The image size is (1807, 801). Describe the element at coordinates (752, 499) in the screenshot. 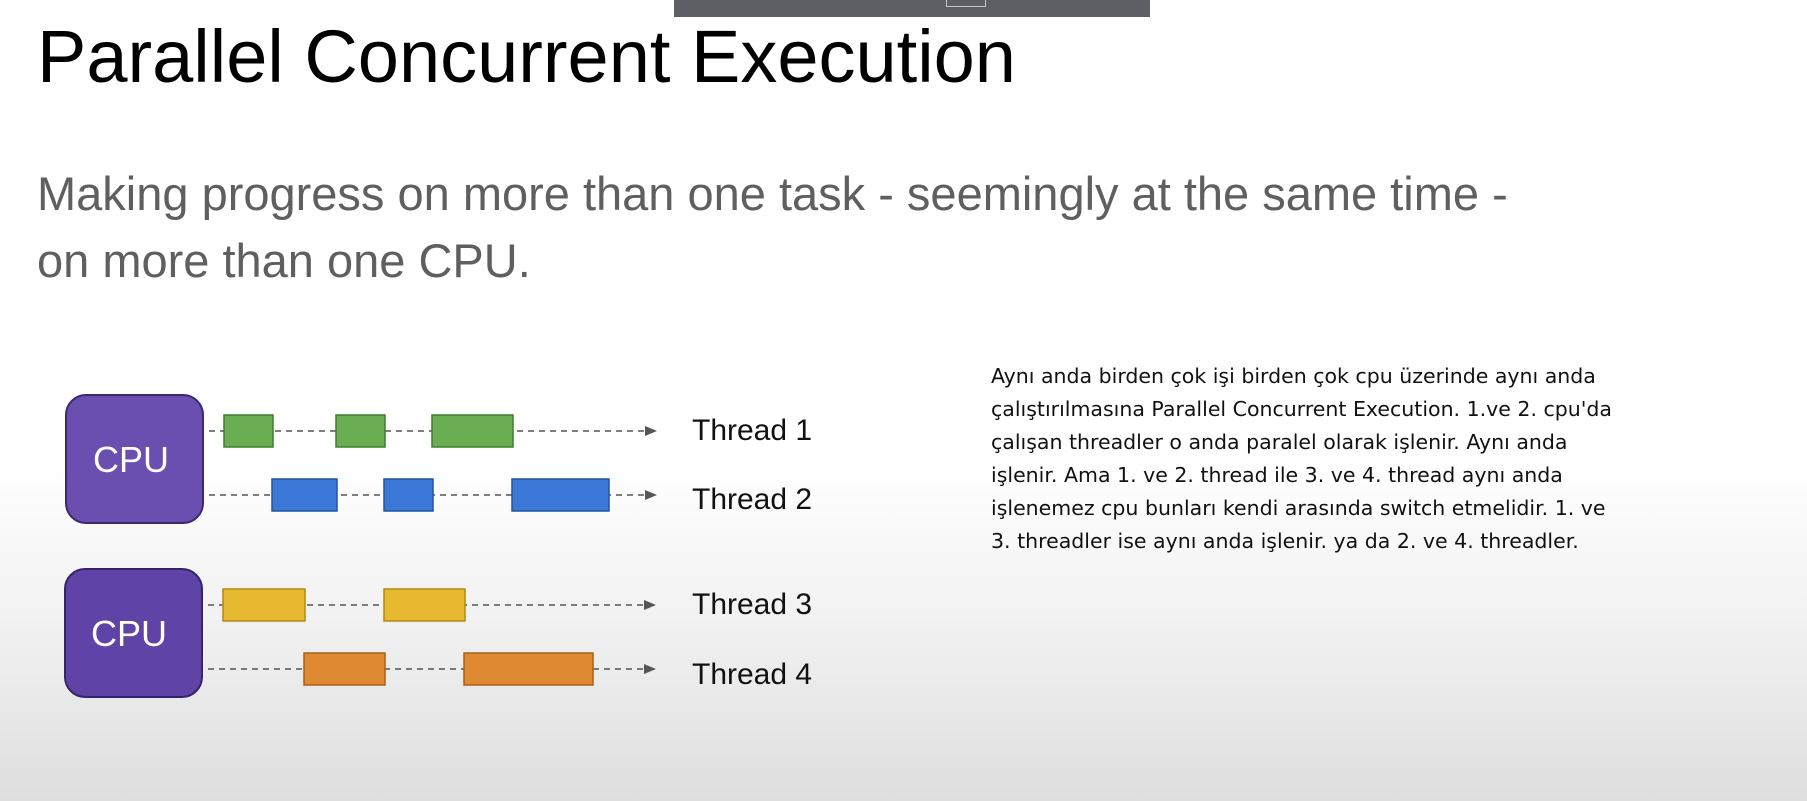

I see `thread-label: Thread 2` at that location.